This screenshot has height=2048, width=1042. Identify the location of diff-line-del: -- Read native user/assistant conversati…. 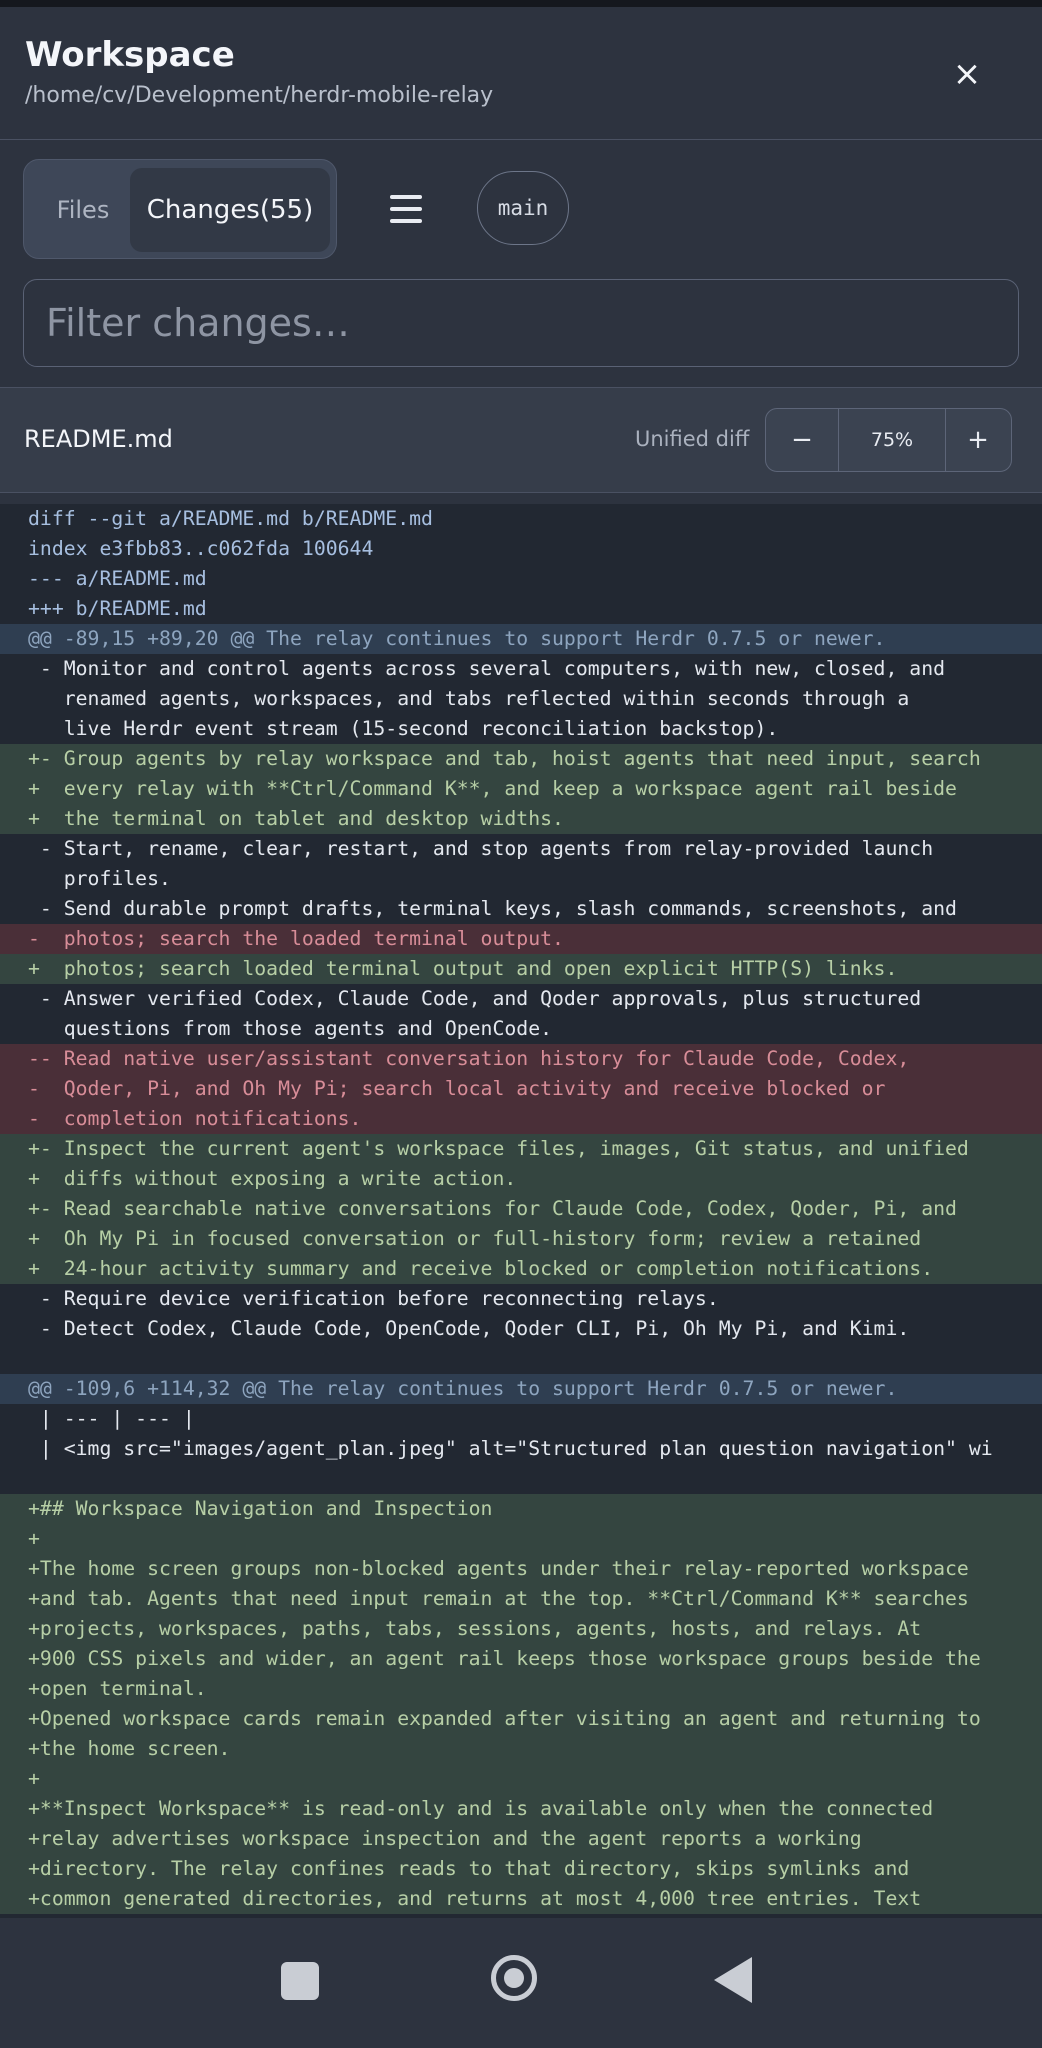
(521, 1059).